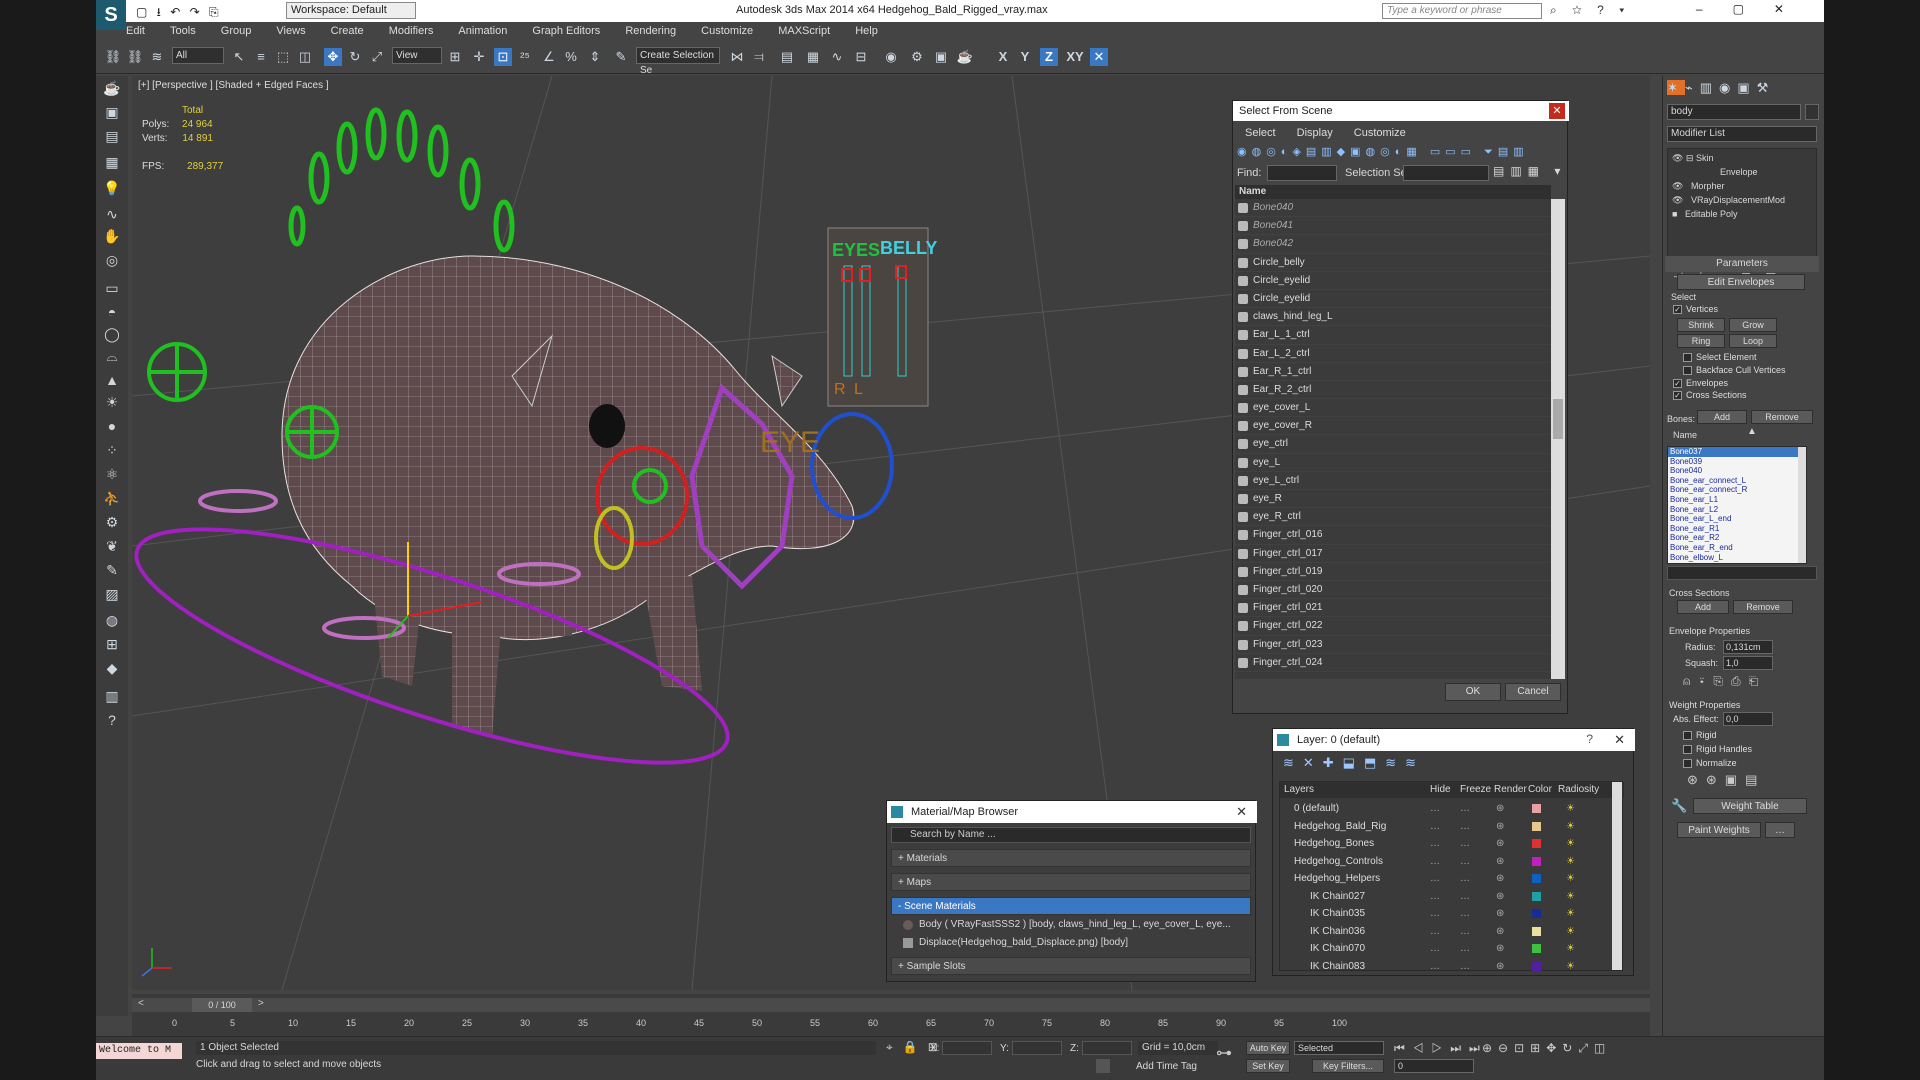 The image size is (1920, 1080). Describe the element at coordinates (112, 113) in the screenshot. I see `render-icon: ▣` at that location.